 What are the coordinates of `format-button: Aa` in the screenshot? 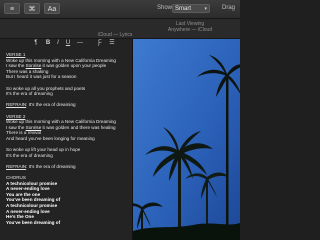 It's located at (52, 8).